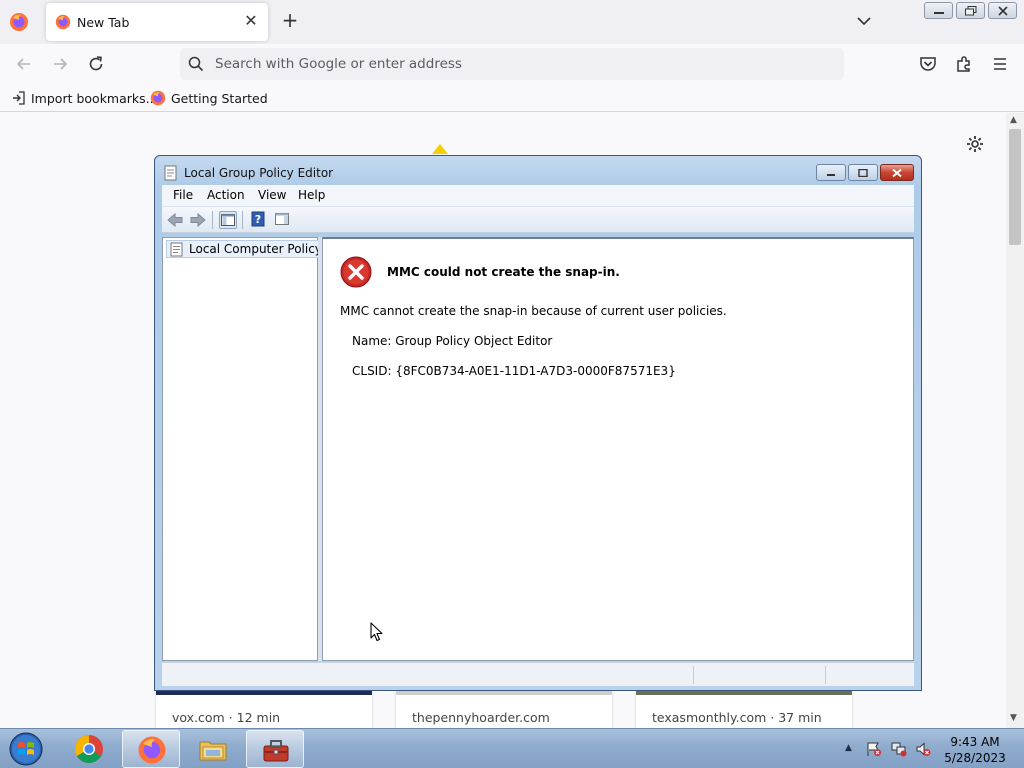 The height and width of the screenshot is (768, 1024). What do you see at coordinates (481, 717) in the screenshot?
I see `story-source: thepennyhoarder.com` at bounding box center [481, 717].